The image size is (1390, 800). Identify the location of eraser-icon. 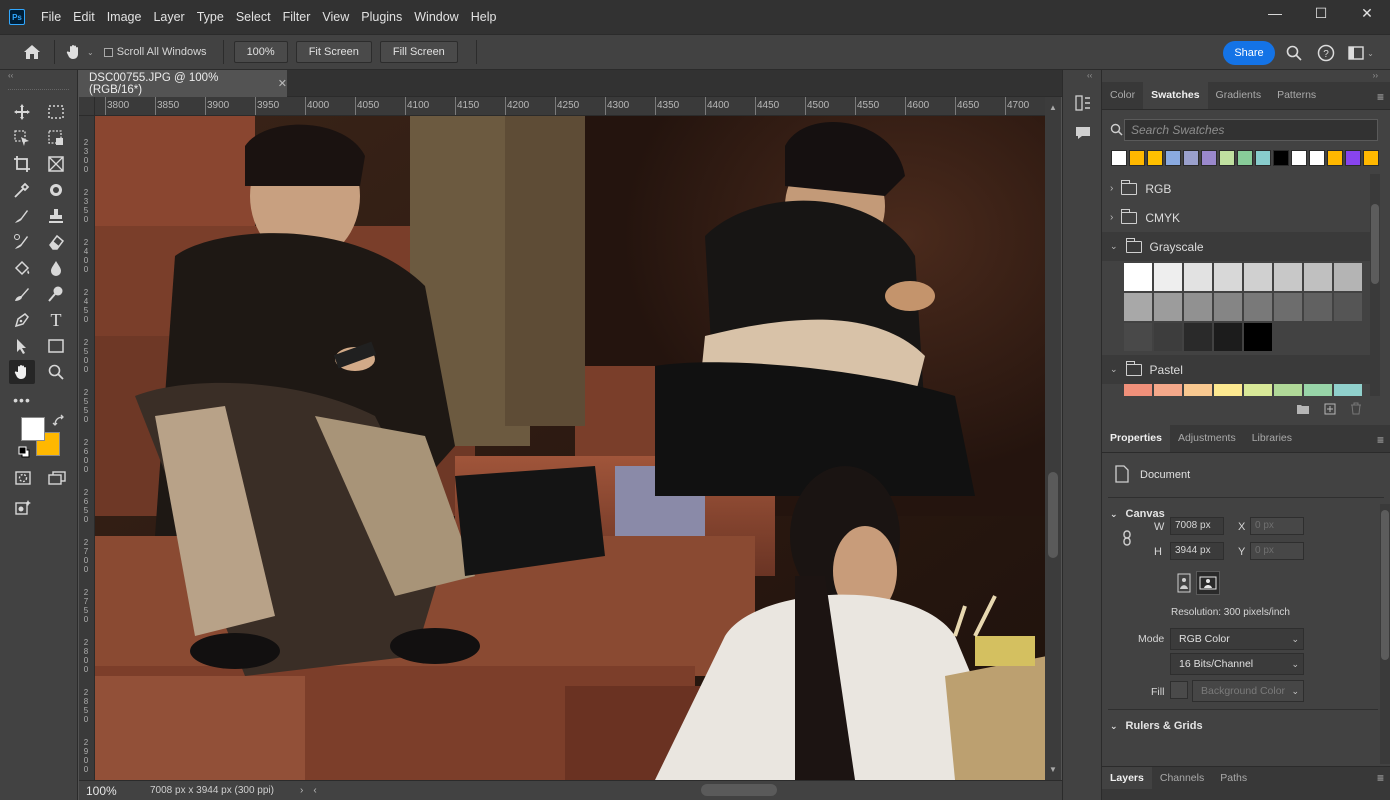
(56, 242).